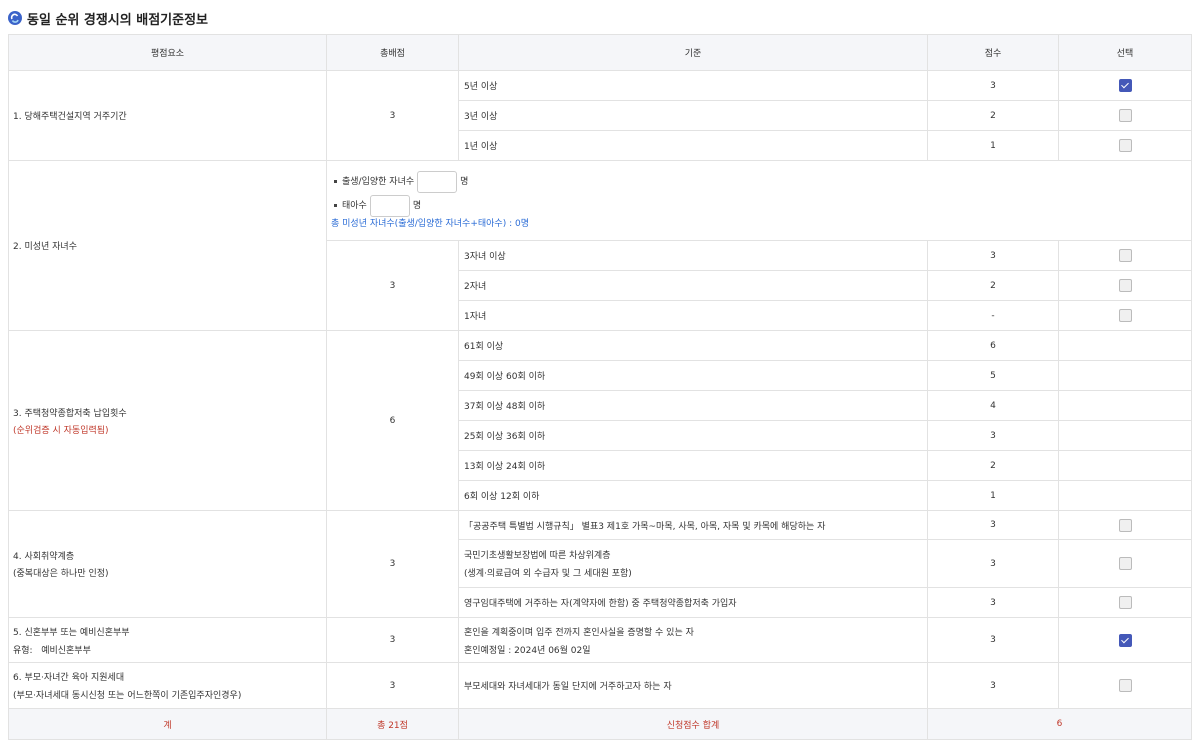 This screenshot has height=747, width=1192. What do you see at coordinates (693, 52) in the screenshot?
I see `header-criteria: 기준` at bounding box center [693, 52].